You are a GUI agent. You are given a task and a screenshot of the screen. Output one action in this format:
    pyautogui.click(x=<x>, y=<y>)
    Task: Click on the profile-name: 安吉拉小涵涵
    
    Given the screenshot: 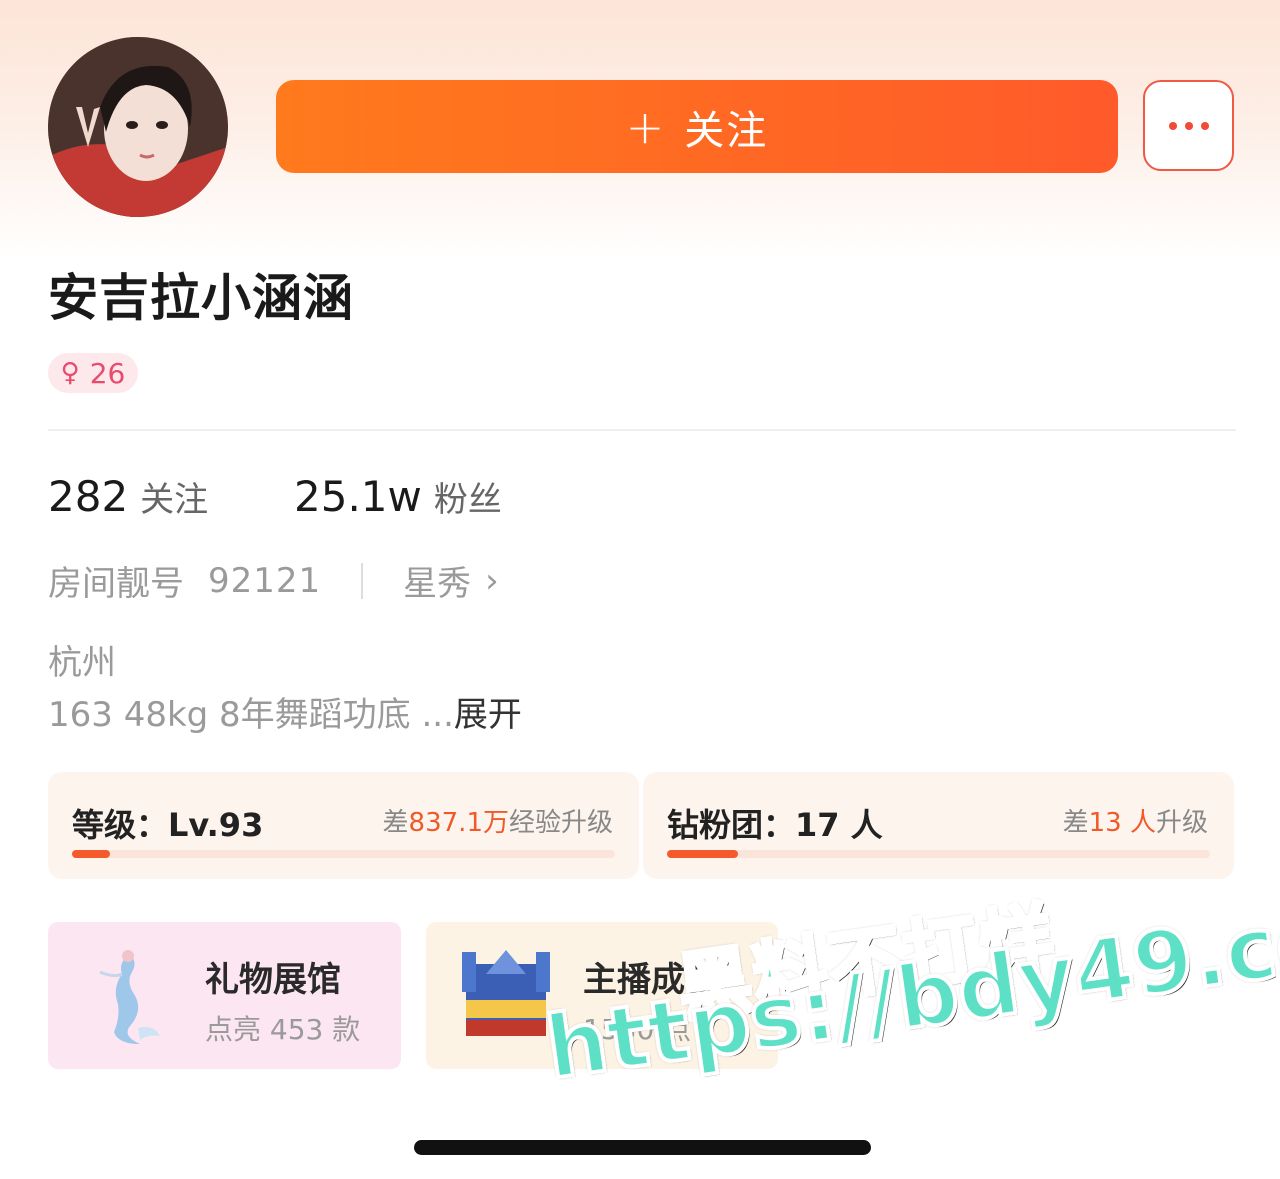 What is the action you would take?
    pyautogui.click(x=201, y=298)
    